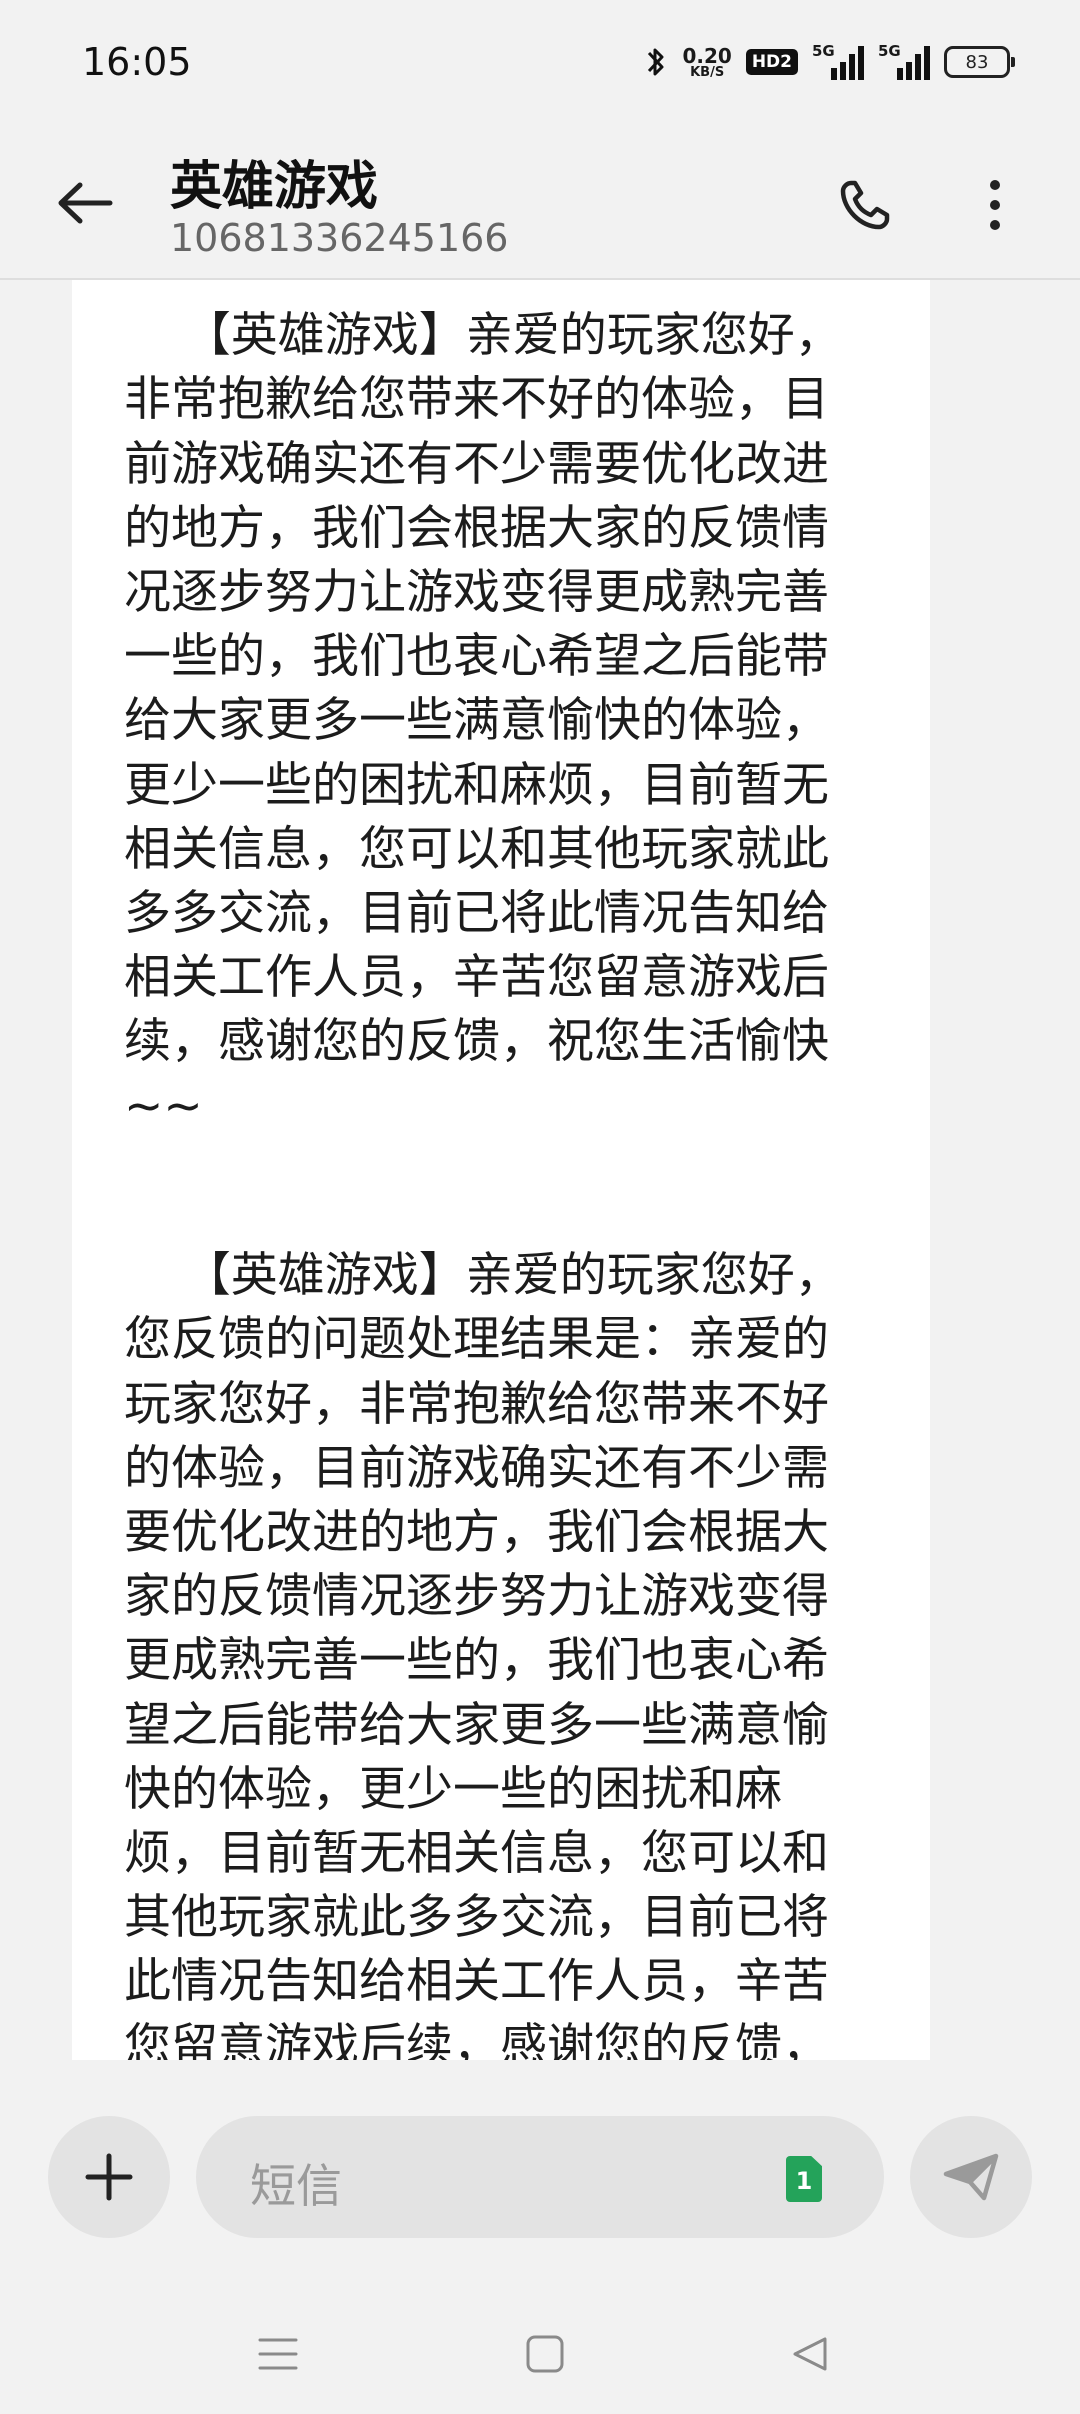 The width and height of the screenshot is (1080, 2414). I want to click on back-triangle-icon, so click(810, 2354).